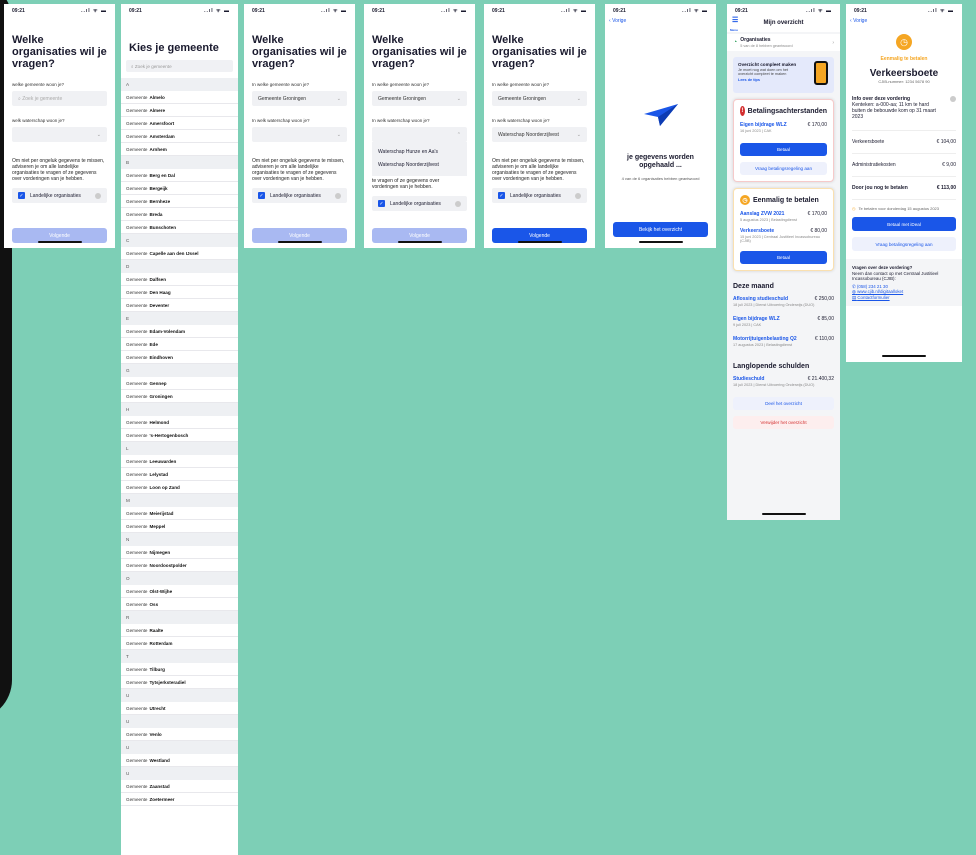 Image resolution: width=976 pixels, height=855 pixels. Describe the element at coordinates (419, 152) in the screenshot. I see `option-hunze: Waterschap Hunze en Aa's` at that location.